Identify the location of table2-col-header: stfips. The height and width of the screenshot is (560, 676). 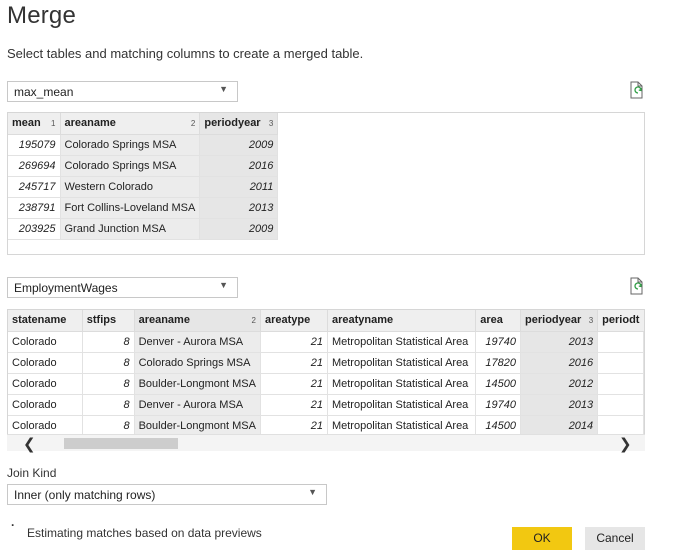
(108, 321).